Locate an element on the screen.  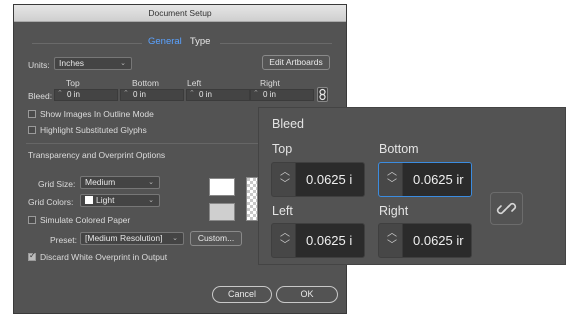
simulate-paper-label: Simulate Colored Paper is located at coordinates (85, 220).